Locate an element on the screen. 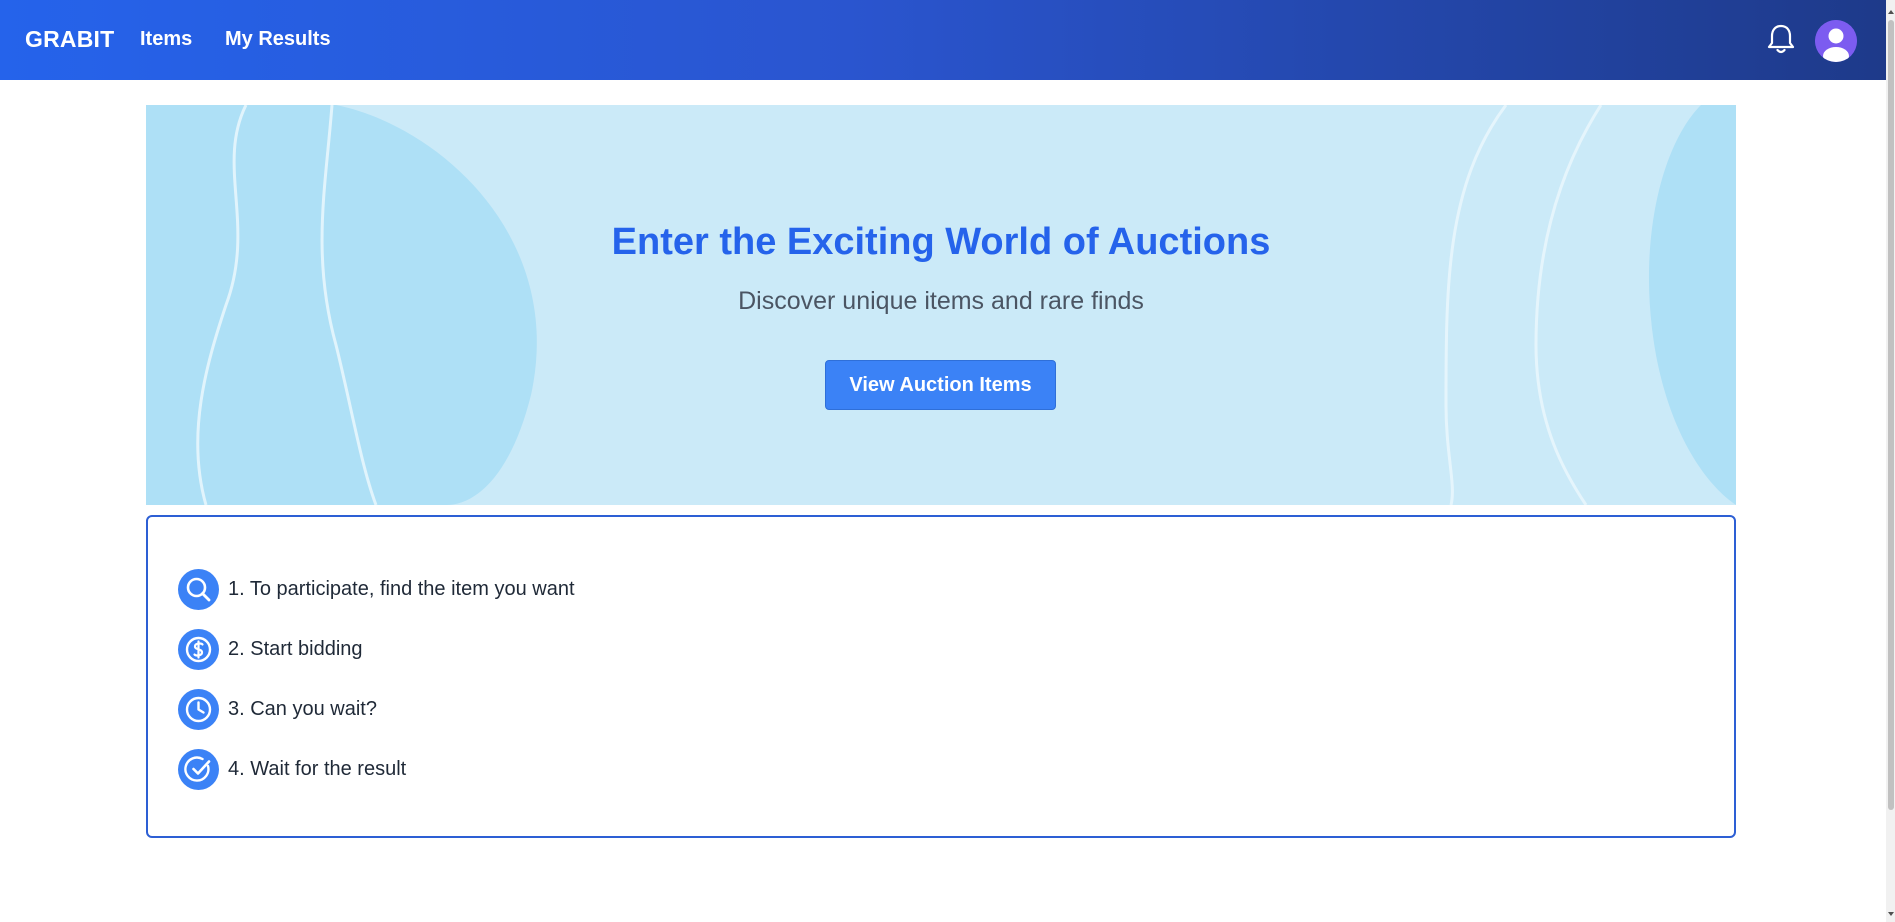 This screenshot has width=1895, height=922. scroll-up-arrow-icon is located at coordinates (1891, 9).